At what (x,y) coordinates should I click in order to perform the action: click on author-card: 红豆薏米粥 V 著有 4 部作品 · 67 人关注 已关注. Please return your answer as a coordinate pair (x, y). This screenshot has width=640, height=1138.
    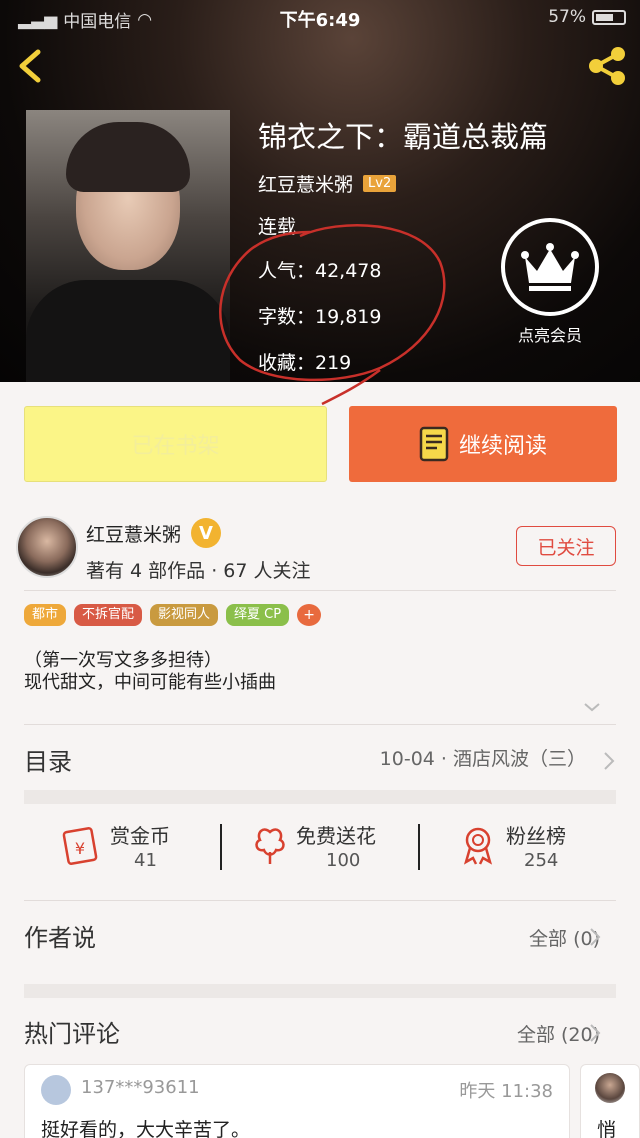
    Looking at the image, I should click on (320, 548).